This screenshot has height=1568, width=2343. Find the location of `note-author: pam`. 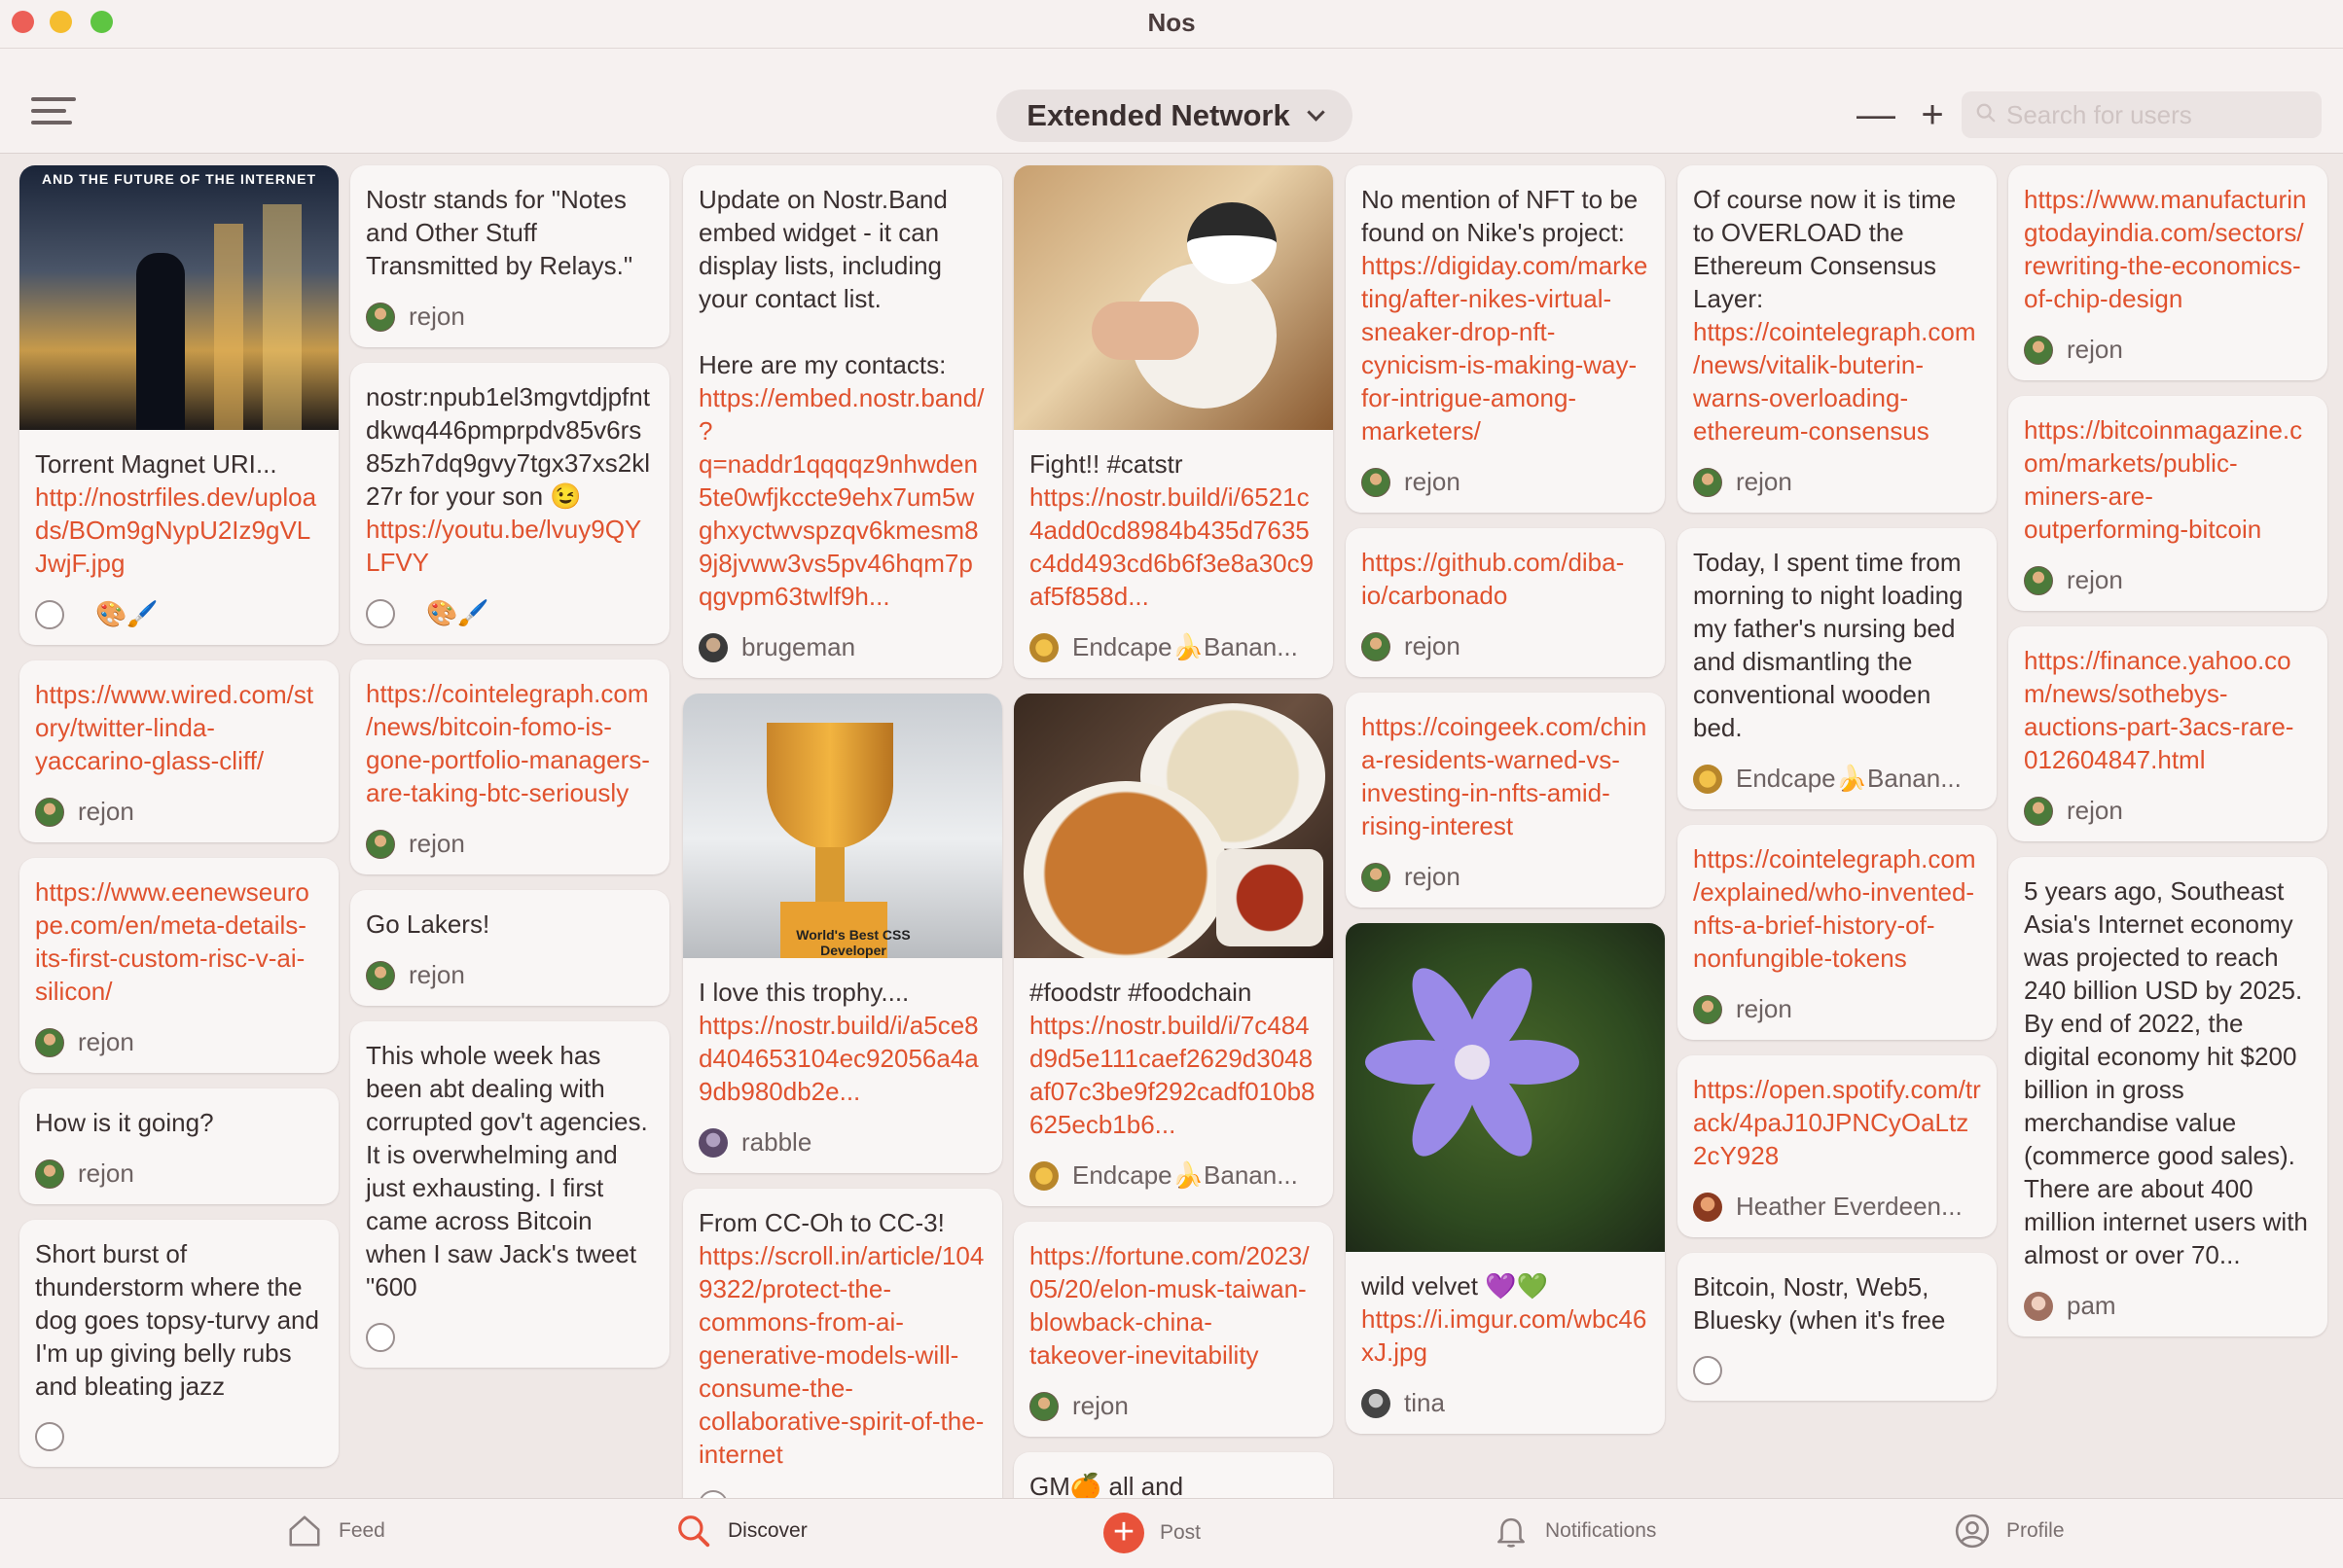

note-author: pam is located at coordinates (2167, 1308).